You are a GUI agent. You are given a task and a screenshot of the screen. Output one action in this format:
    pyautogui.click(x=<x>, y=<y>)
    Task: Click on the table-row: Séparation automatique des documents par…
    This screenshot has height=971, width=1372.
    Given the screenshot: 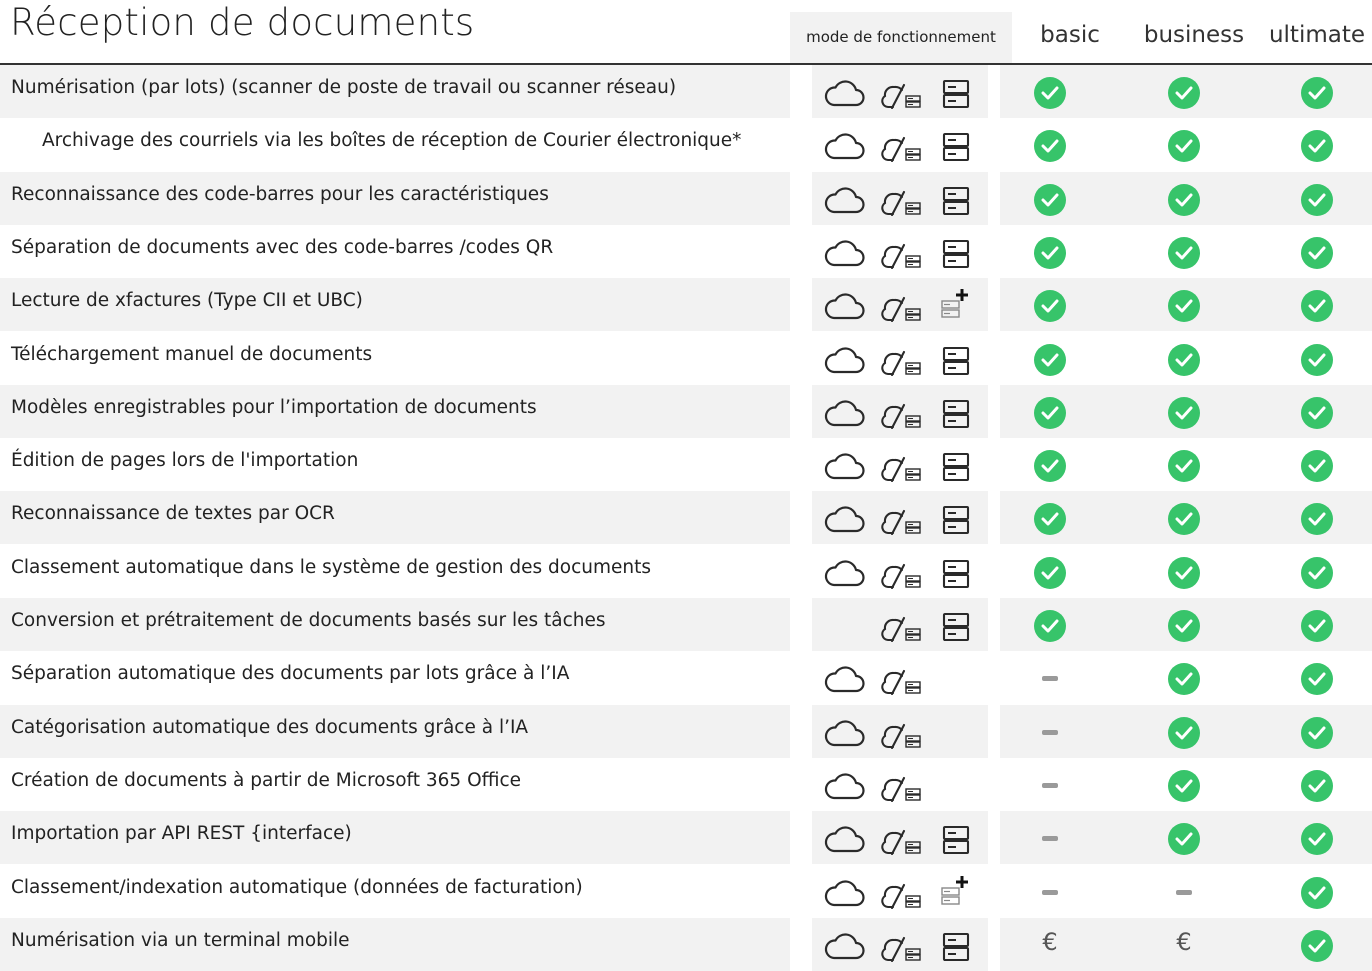 What is the action you would take?
    pyautogui.click(x=686, y=677)
    